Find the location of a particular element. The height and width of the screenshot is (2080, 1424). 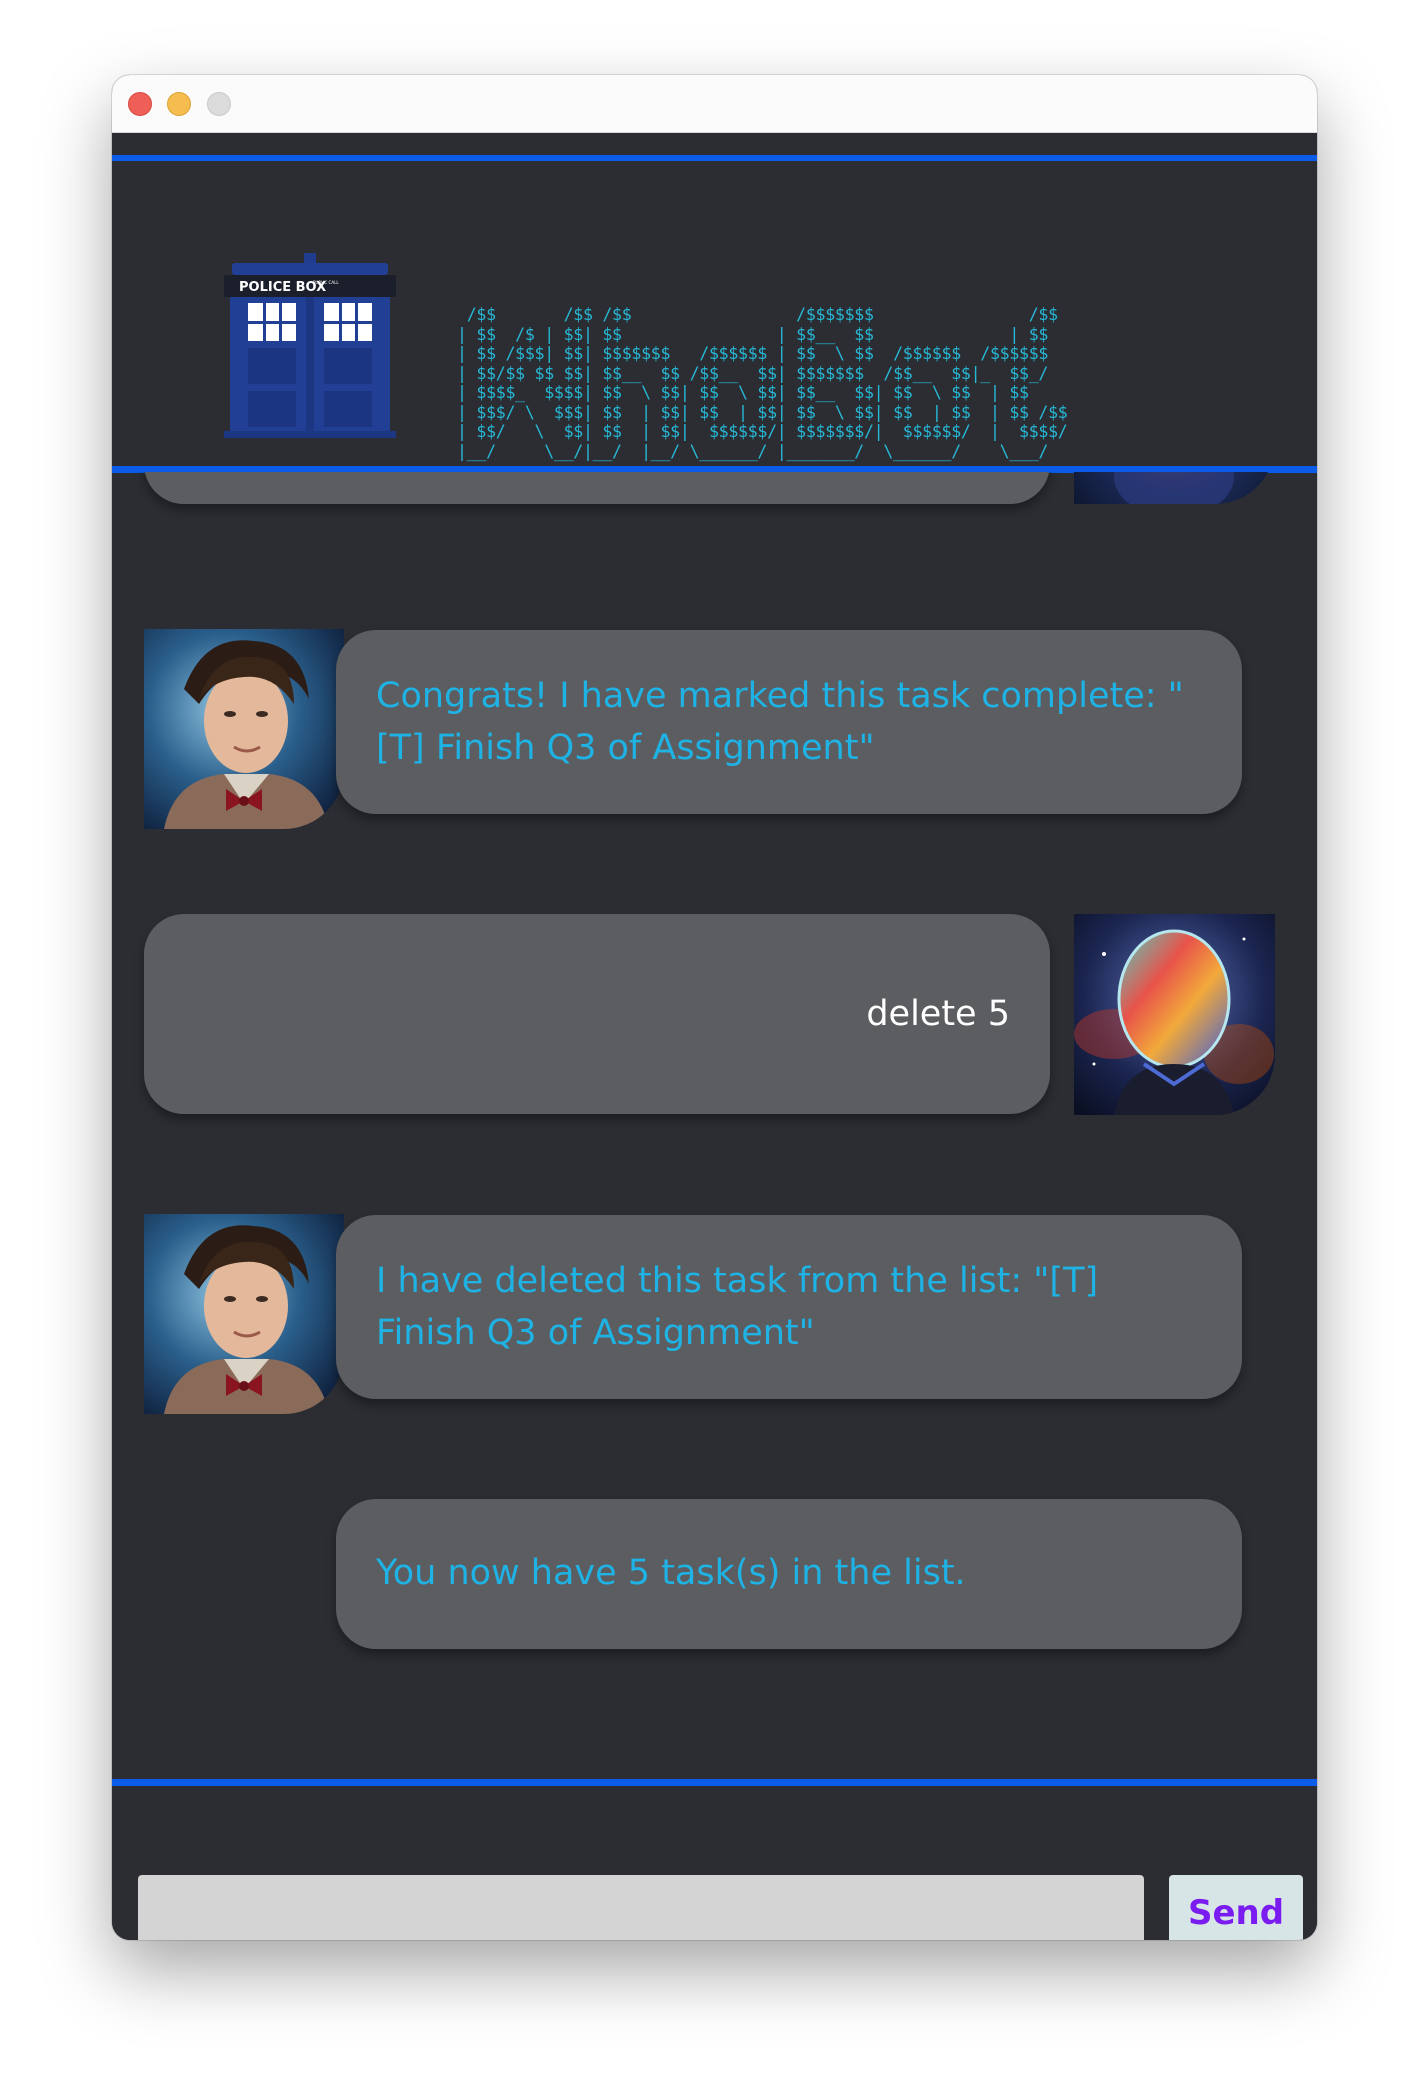

bot-message-text: You now have 5 task(s) in the list. is located at coordinates (671, 1573).